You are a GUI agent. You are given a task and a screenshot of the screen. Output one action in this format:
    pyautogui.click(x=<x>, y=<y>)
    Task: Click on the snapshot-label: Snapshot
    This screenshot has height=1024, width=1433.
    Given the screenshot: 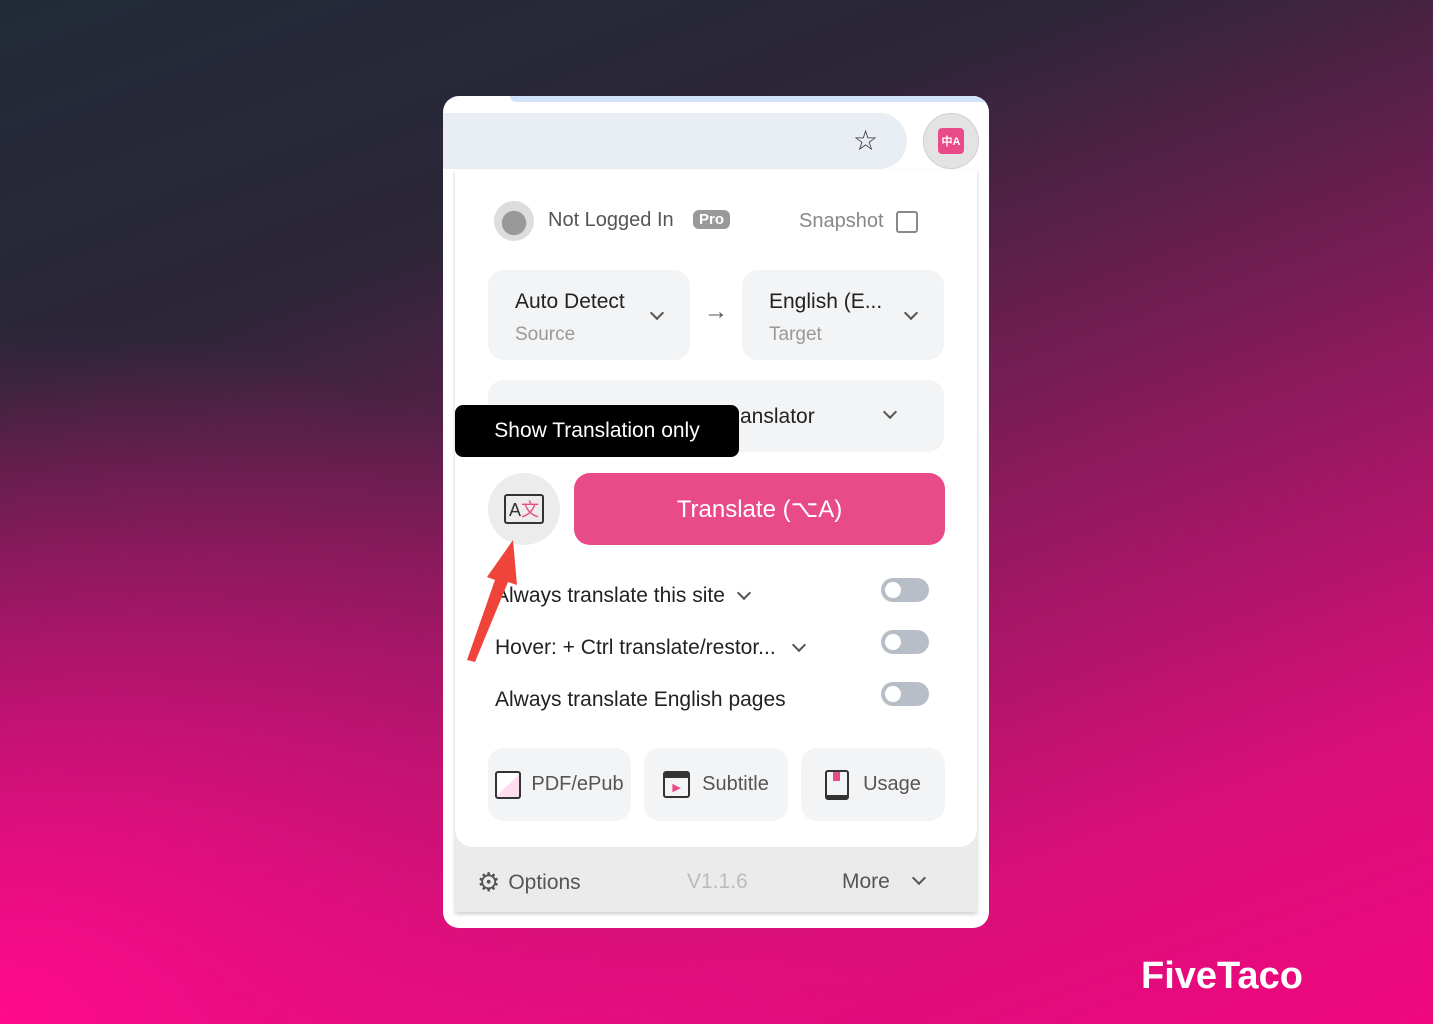 What is the action you would take?
    pyautogui.click(x=841, y=221)
    